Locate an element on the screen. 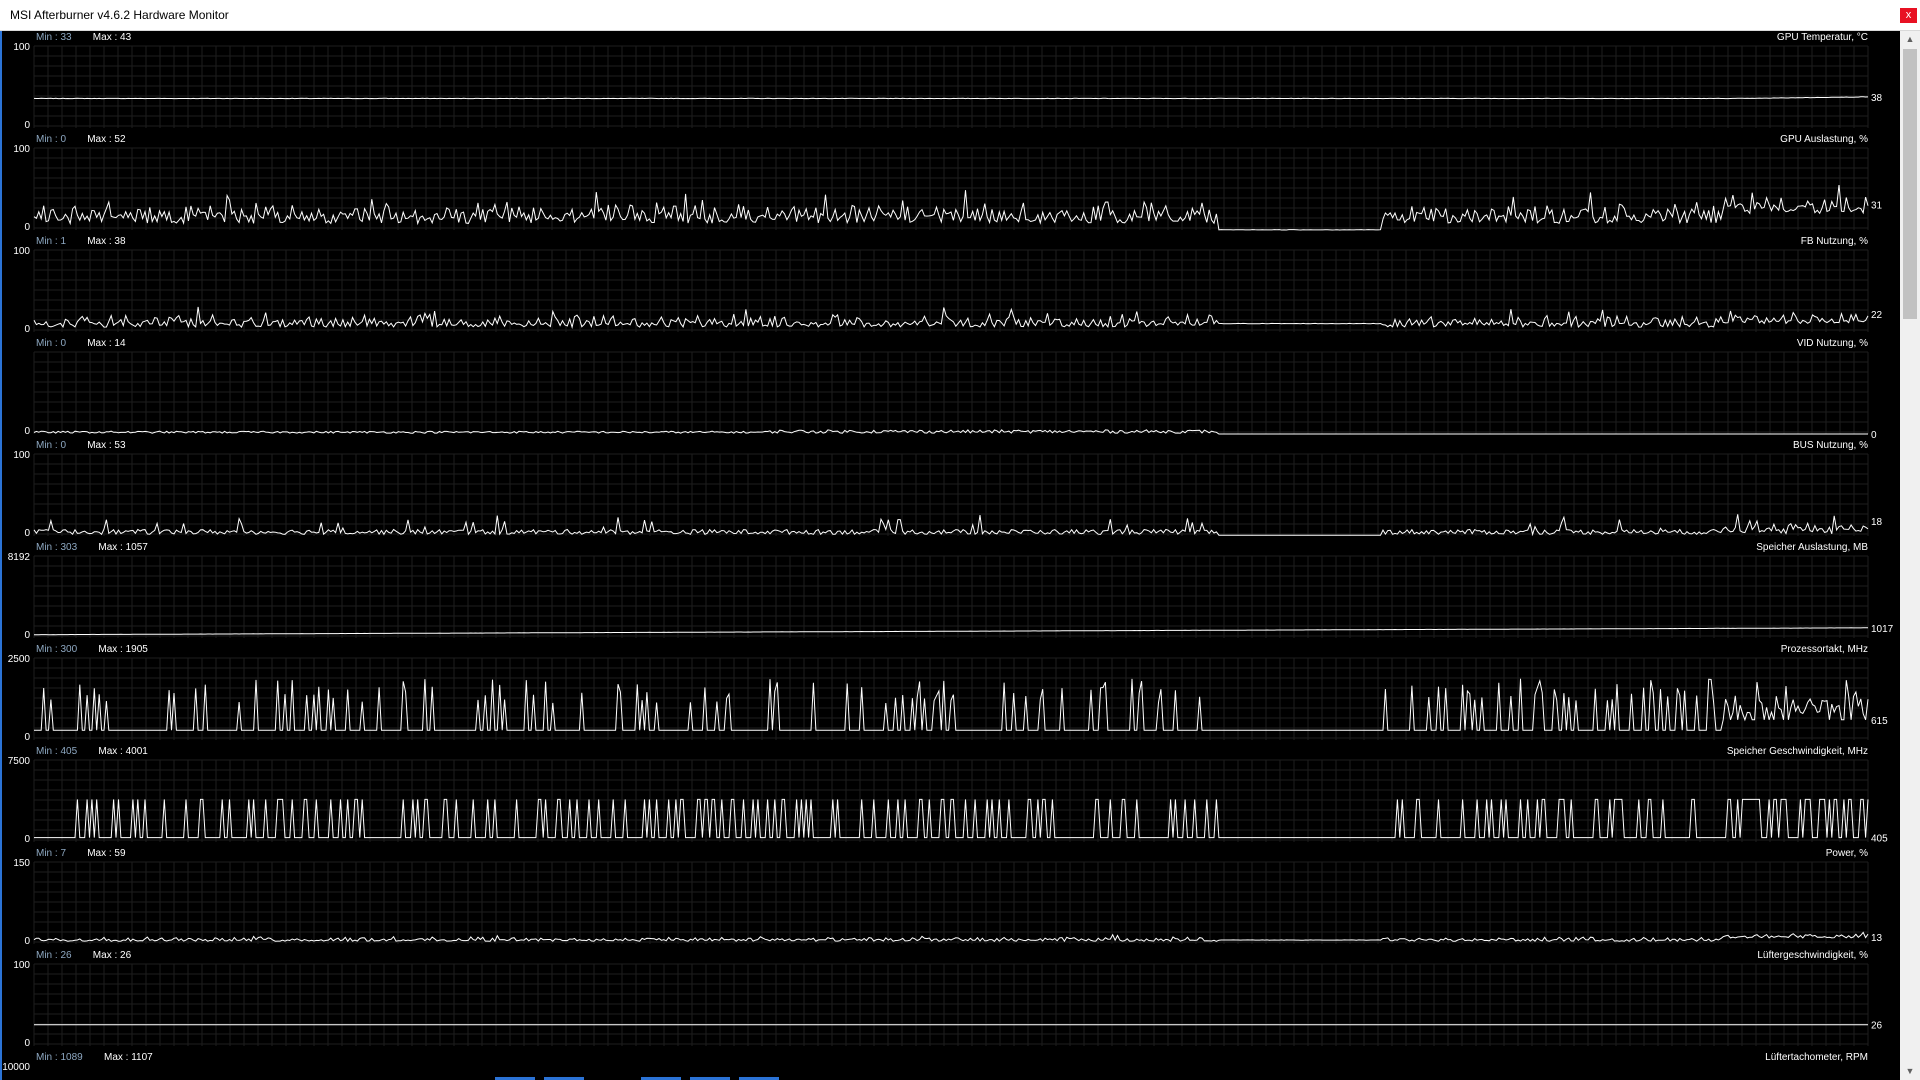  min-label: Min : 1089 is located at coordinates (59, 1057).